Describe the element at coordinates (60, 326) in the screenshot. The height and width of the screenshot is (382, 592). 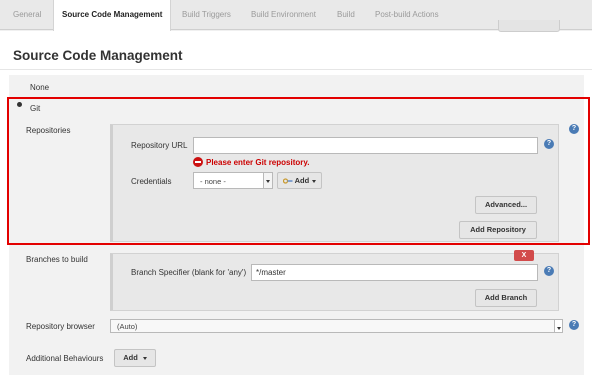
I see `repository-browser-label: Repository browser` at that location.